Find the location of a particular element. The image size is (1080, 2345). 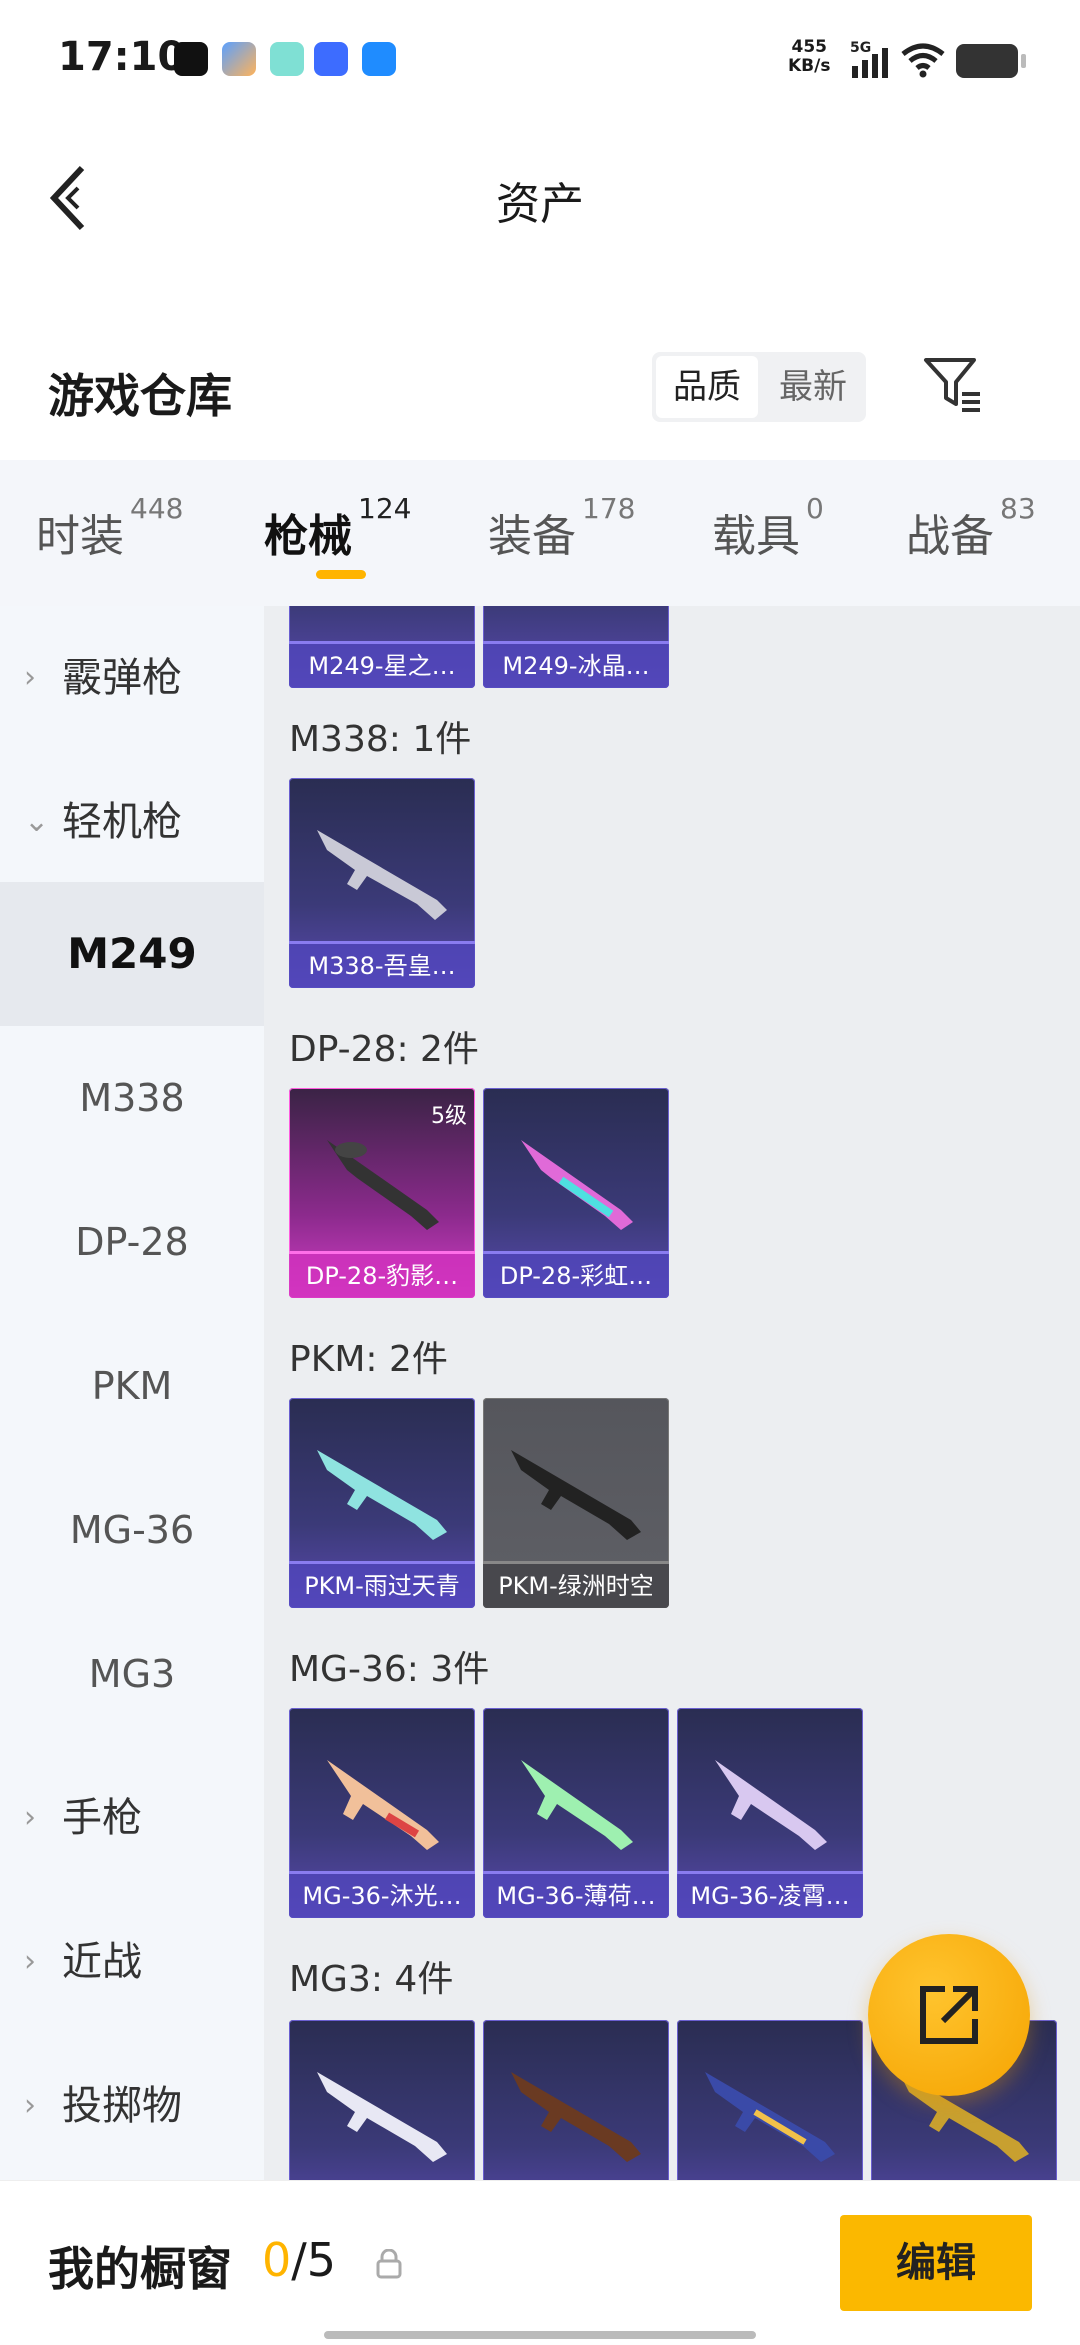

section-title-pkm: PKM: 2件 is located at coordinates (368, 1359).